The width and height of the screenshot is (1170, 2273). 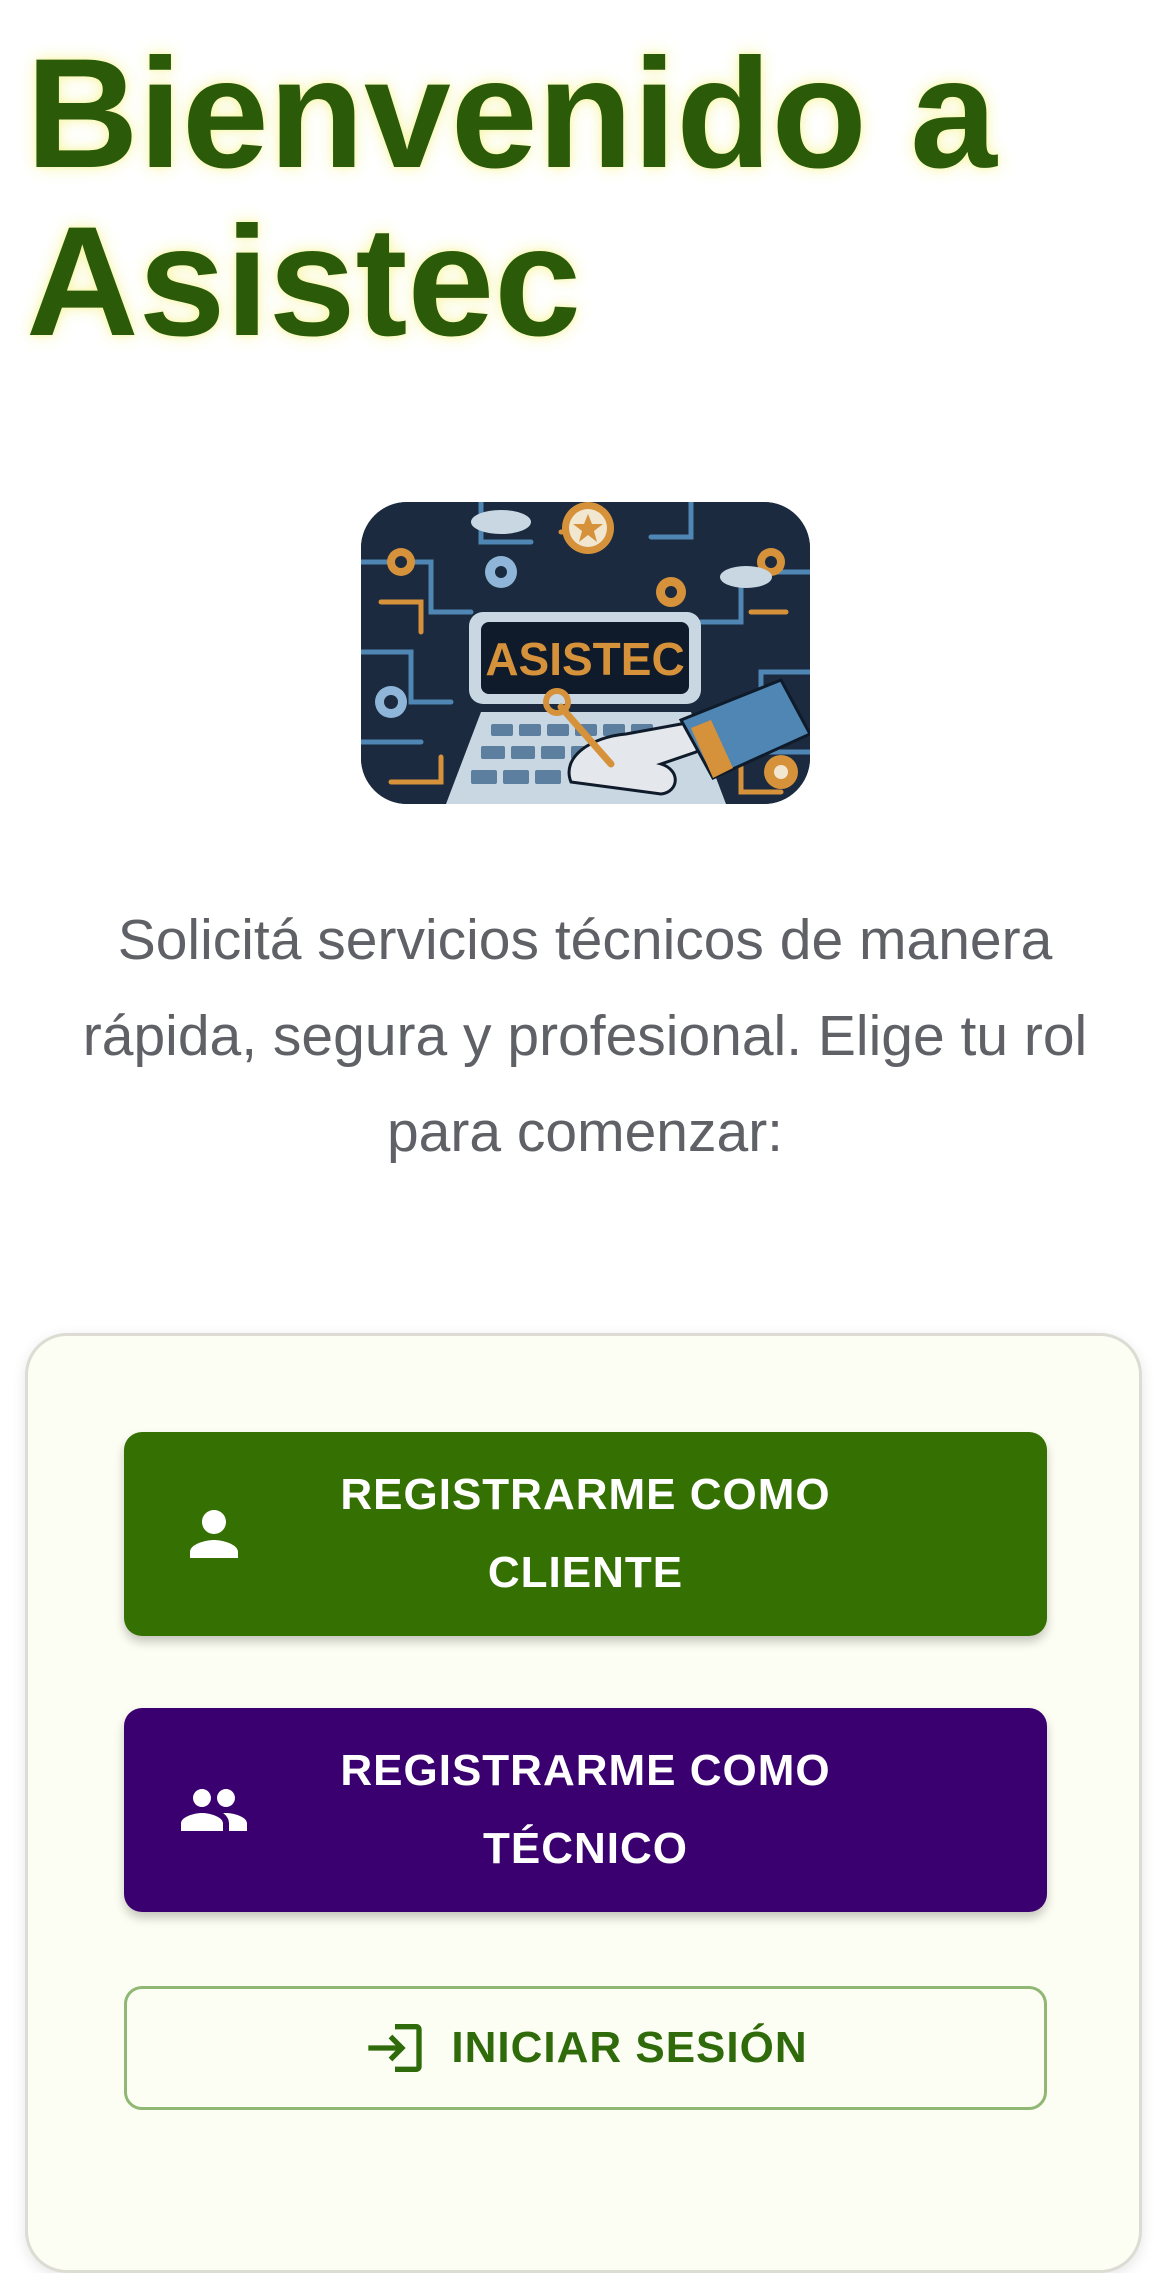 I want to click on register-client-label: REGISTRARME COMO CLIENTE, so click(x=585, y=1533).